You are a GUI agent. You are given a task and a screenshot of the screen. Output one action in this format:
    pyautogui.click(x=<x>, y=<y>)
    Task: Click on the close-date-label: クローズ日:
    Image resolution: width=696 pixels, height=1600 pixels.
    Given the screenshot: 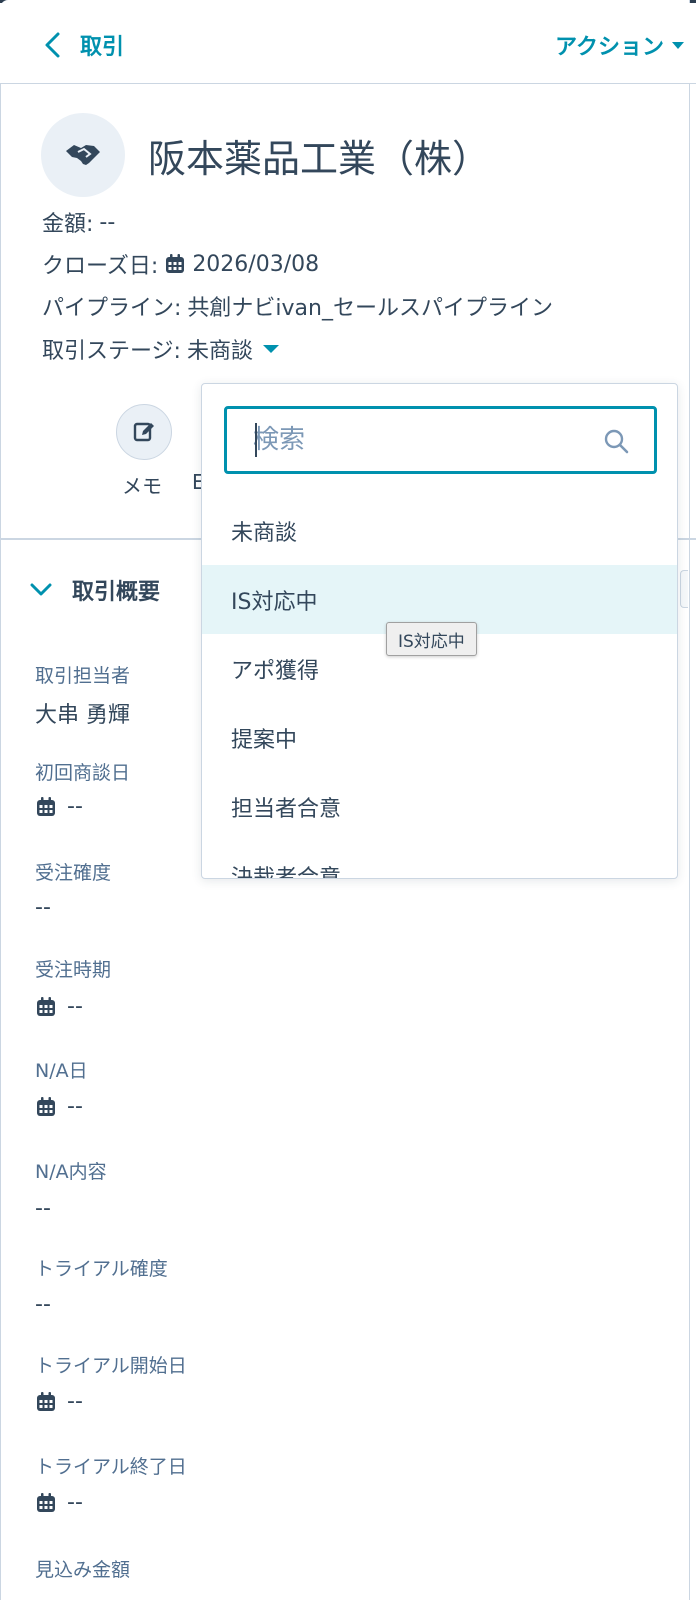 What is the action you would take?
    pyautogui.click(x=100, y=266)
    